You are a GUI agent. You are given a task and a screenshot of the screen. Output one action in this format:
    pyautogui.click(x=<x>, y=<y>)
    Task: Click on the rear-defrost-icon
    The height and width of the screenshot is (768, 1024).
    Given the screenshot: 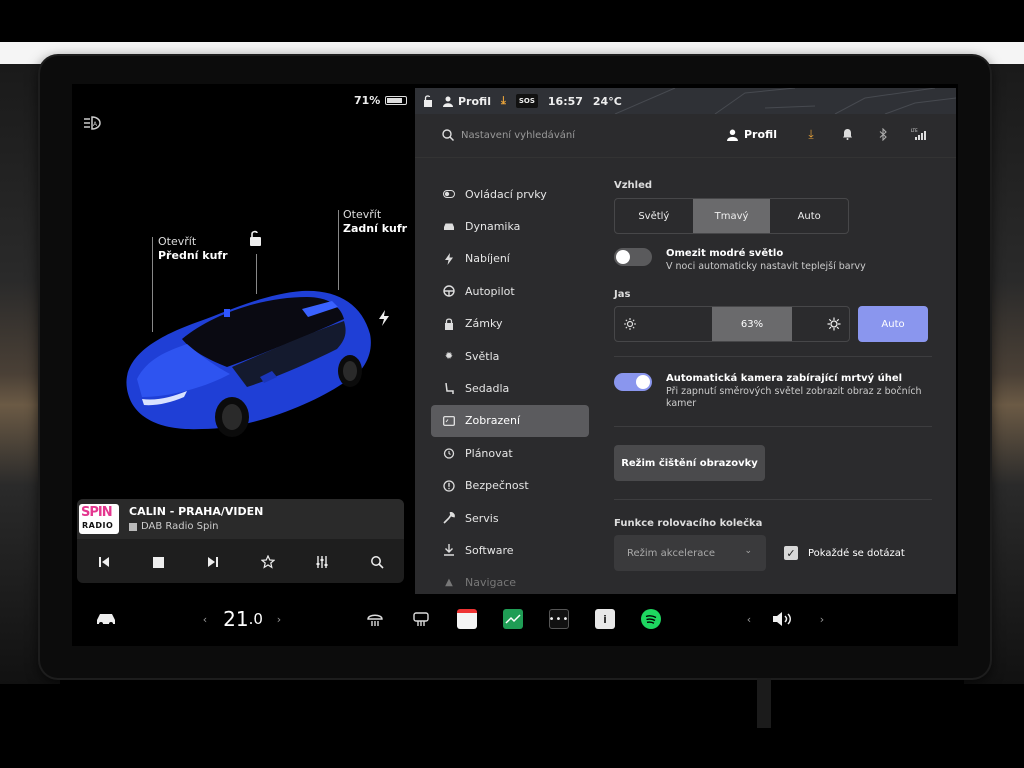 What is the action you would take?
    pyautogui.click(x=421, y=619)
    